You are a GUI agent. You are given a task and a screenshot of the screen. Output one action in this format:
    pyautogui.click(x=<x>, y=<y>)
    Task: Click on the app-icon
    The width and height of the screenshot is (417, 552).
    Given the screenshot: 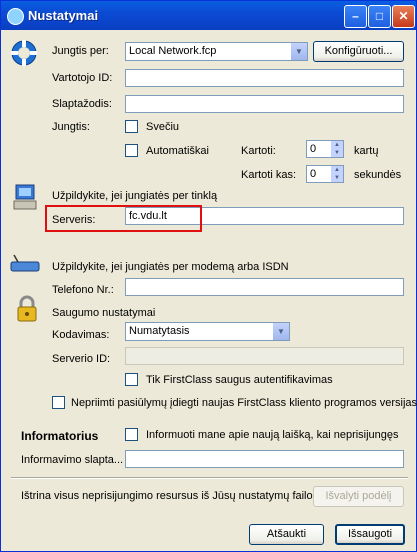 What is the action you would take?
    pyautogui.click(x=15, y=16)
    